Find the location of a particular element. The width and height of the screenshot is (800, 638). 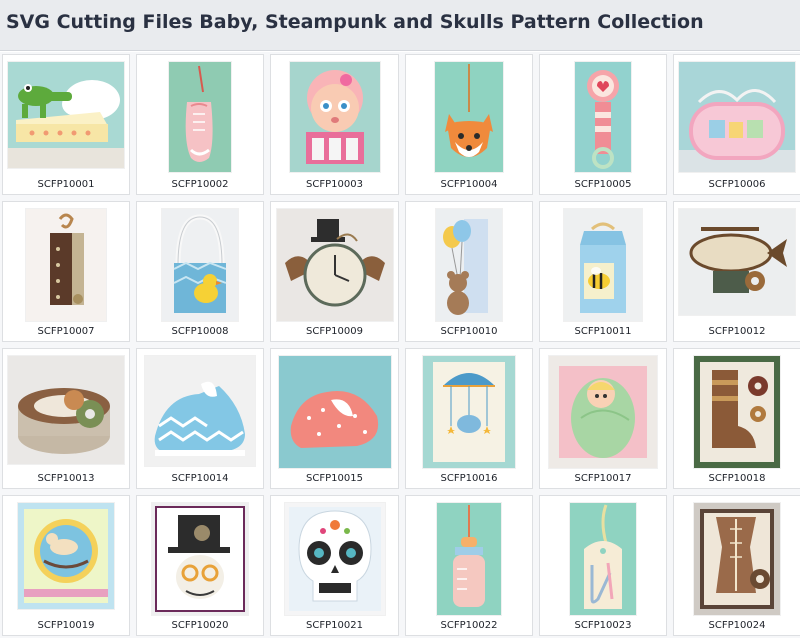

product-code: SCFP10002 is located at coordinates (200, 184).